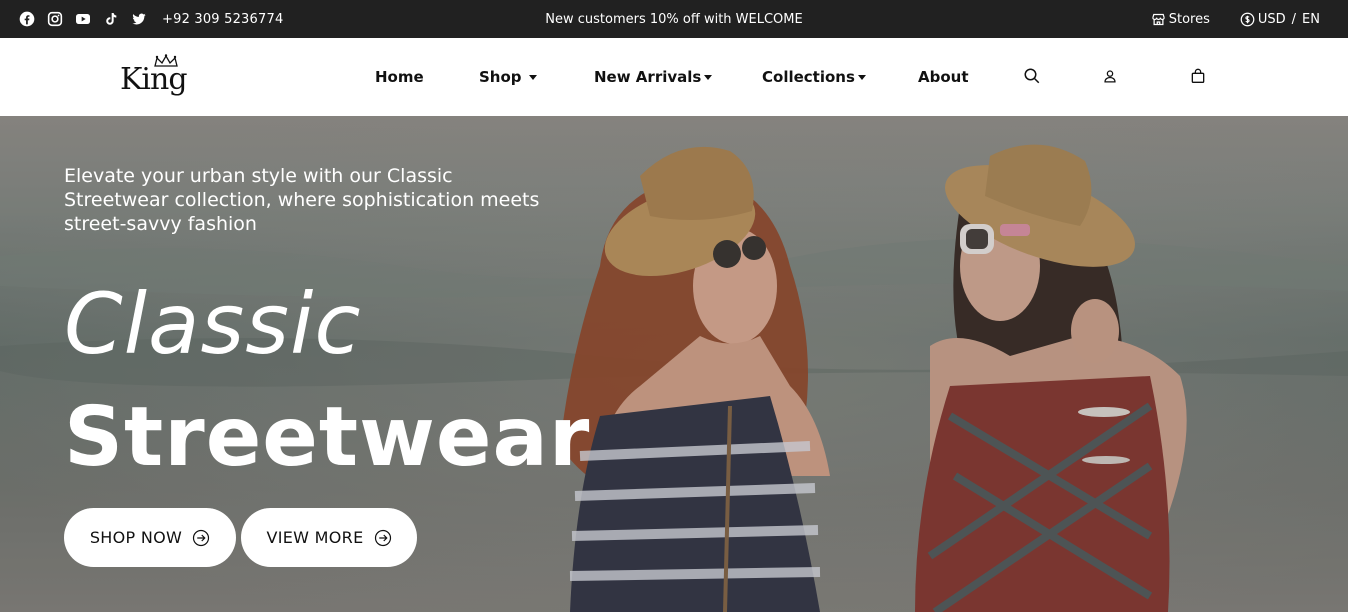  What do you see at coordinates (213, 324) in the screenshot?
I see `hero-title-line1: Classic` at bounding box center [213, 324].